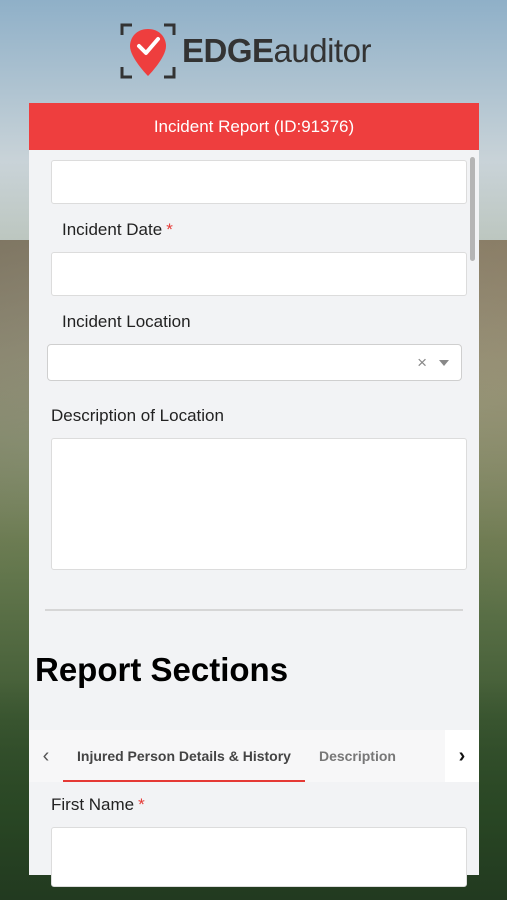 This screenshot has height=900, width=507. I want to click on card-header: Incident Report (ID:91376), so click(254, 126).